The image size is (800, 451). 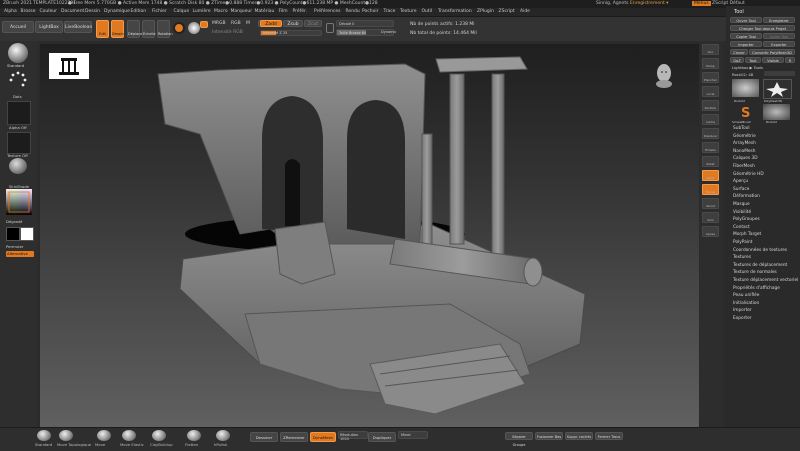 I want to click on scale-button: Échelle, so click(x=149, y=29).